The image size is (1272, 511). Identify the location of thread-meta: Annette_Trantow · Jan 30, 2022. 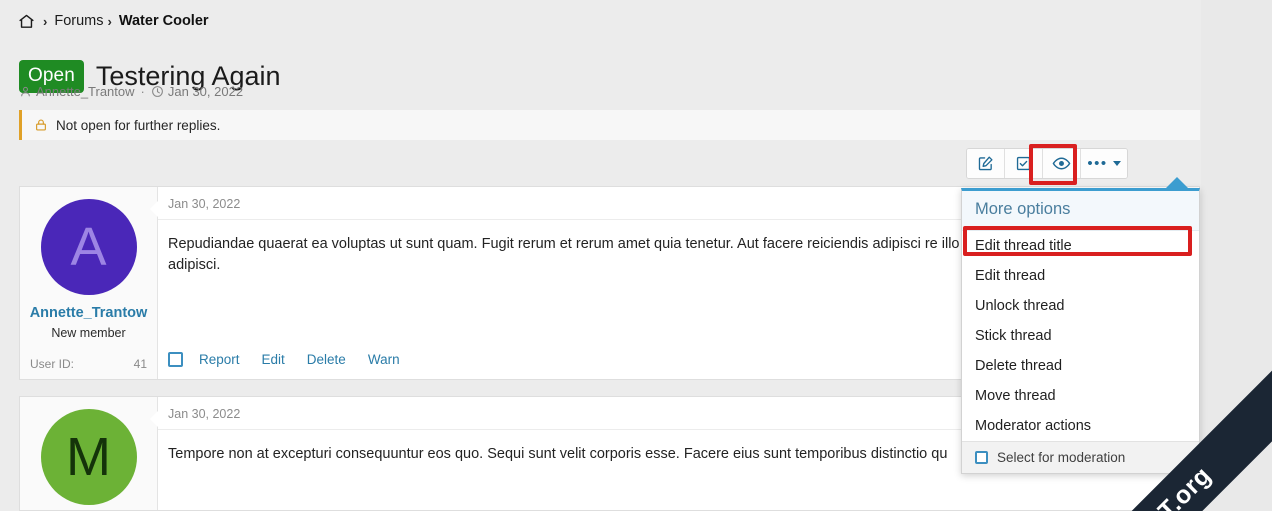
(131, 91).